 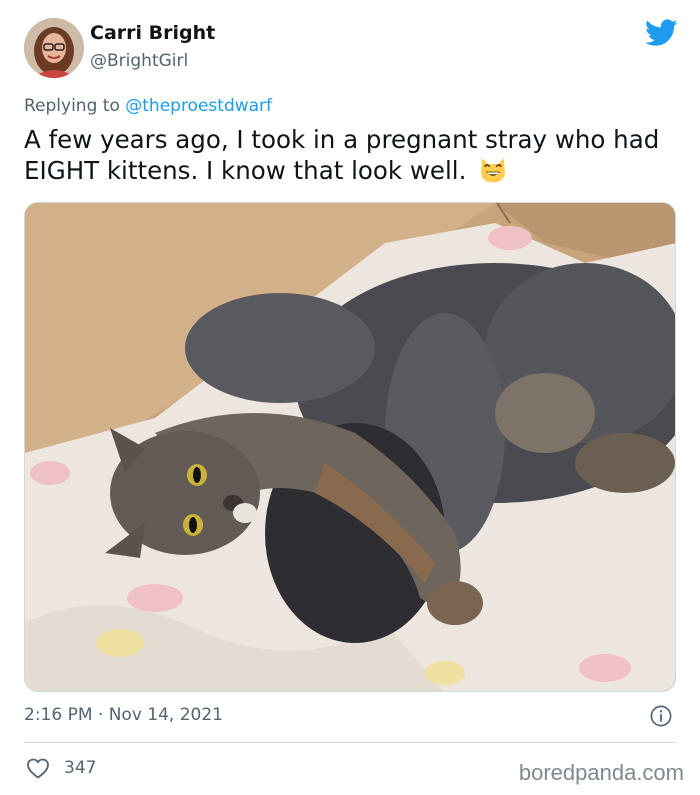 I want to click on tweet-timestamp: 2:16 PM · Nov 14, 2021, so click(x=123, y=715).